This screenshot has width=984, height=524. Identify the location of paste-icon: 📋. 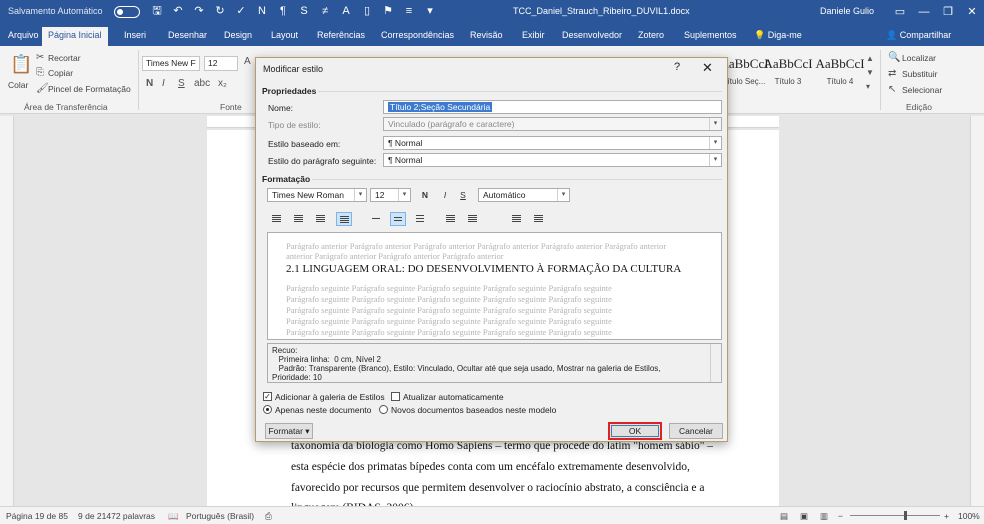
(21, 64).